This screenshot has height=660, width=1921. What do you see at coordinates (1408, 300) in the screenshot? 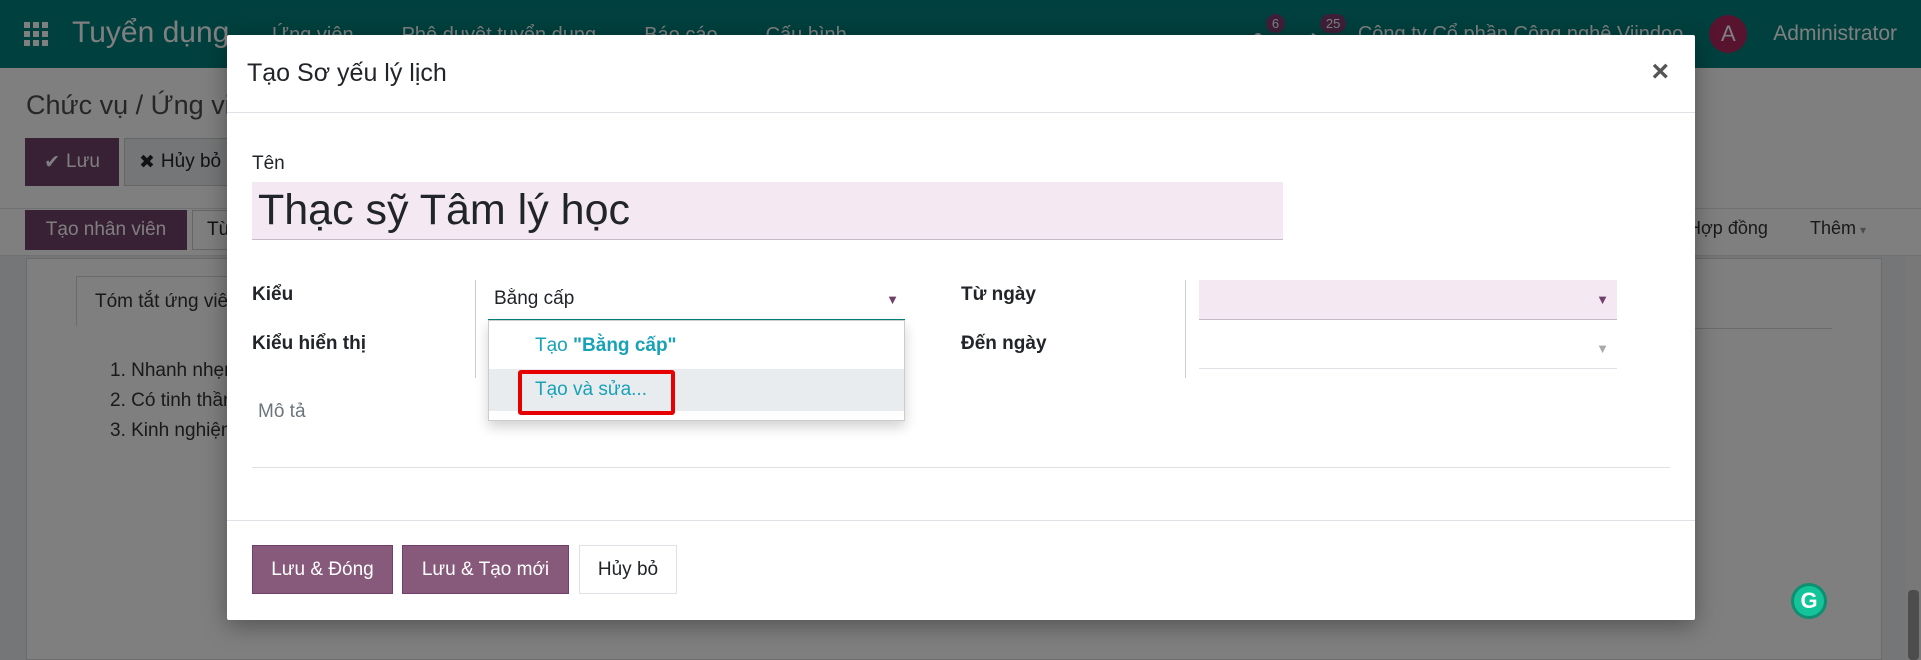
I see `from-date-field: ▼` at bounding box center [1408, 300].